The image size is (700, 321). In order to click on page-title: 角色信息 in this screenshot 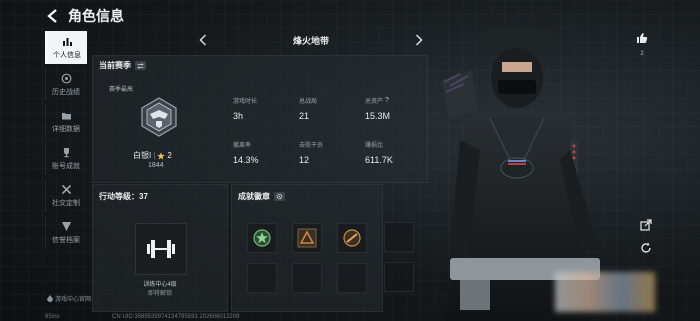, I will do `click(96, 16)`.